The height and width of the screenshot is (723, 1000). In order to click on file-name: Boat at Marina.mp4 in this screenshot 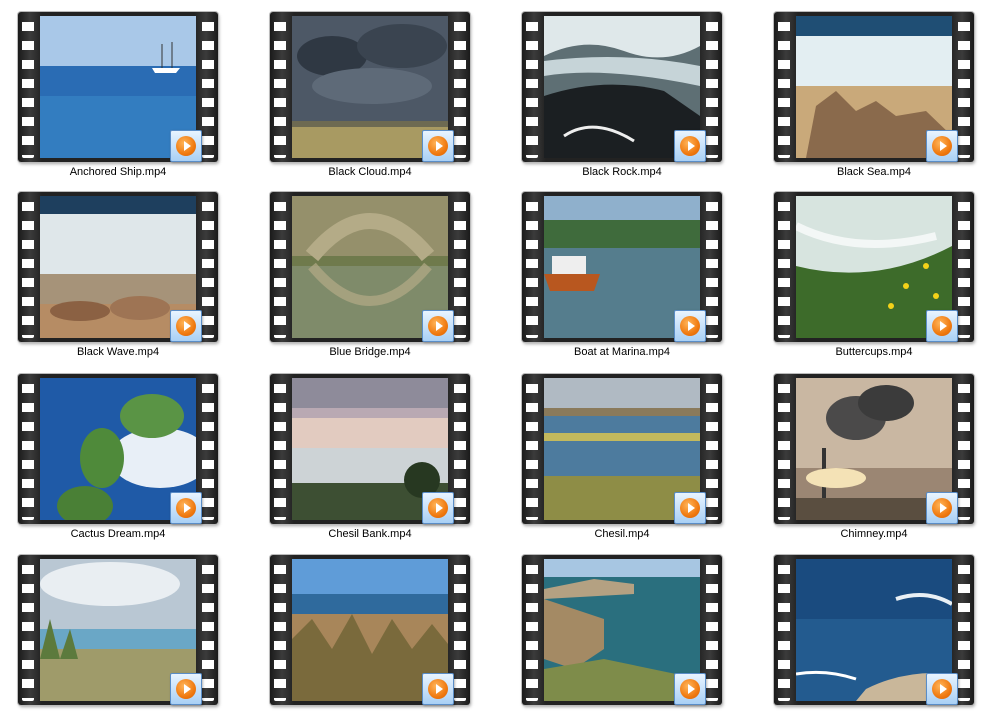, I will do `click(622, 352)`.